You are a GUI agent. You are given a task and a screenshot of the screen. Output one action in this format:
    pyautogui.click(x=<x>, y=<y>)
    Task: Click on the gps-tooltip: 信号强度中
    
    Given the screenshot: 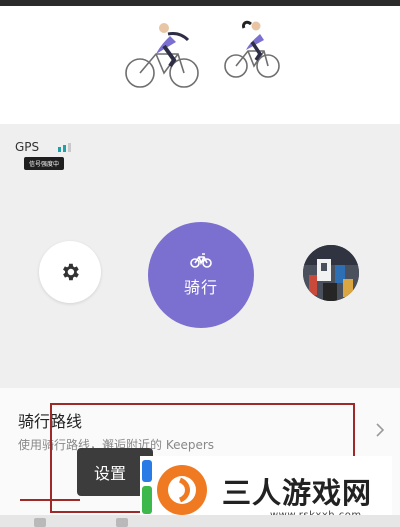 What is the action you would take?
    pyautogui.click(x=44, y=163)
    